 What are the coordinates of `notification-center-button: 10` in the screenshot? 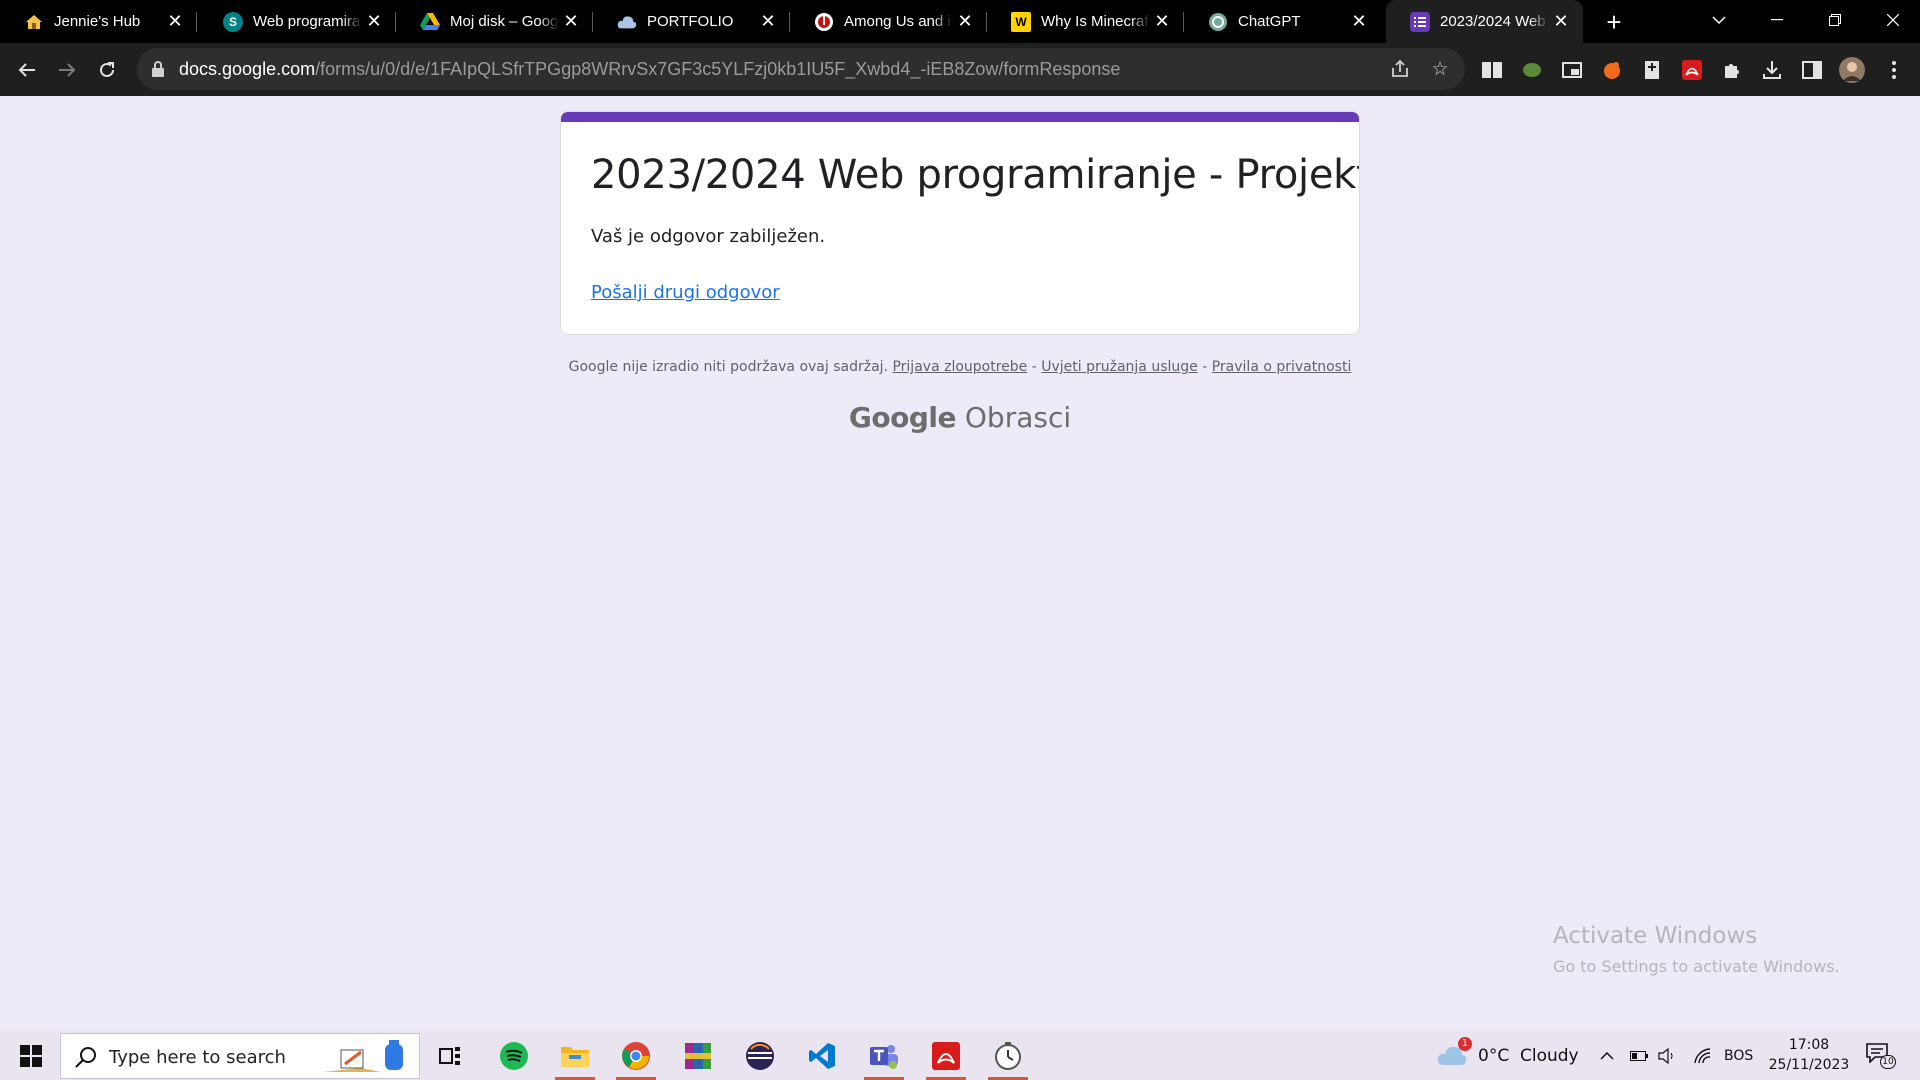 It's located at (1881, 1055).